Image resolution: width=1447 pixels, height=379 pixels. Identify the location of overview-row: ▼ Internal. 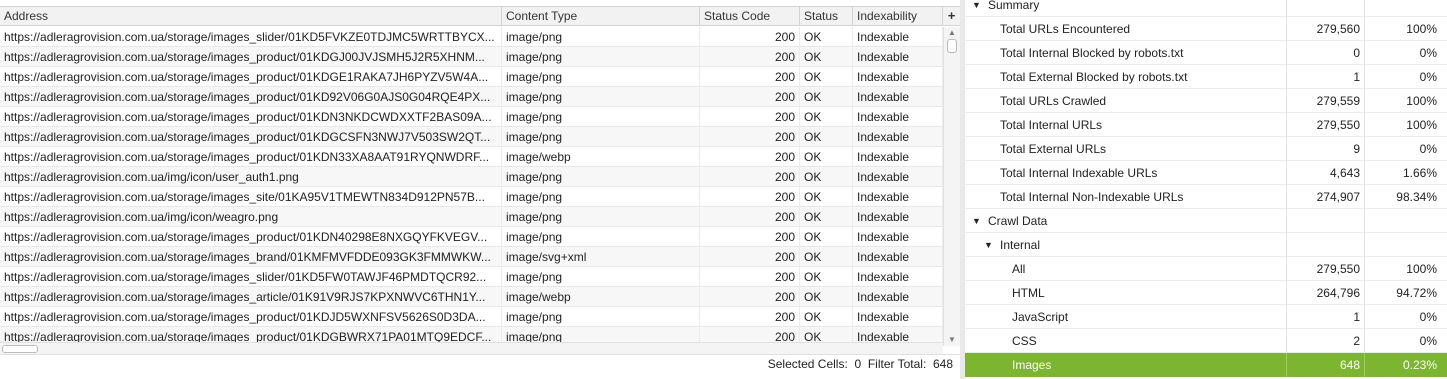
(1206, 245).